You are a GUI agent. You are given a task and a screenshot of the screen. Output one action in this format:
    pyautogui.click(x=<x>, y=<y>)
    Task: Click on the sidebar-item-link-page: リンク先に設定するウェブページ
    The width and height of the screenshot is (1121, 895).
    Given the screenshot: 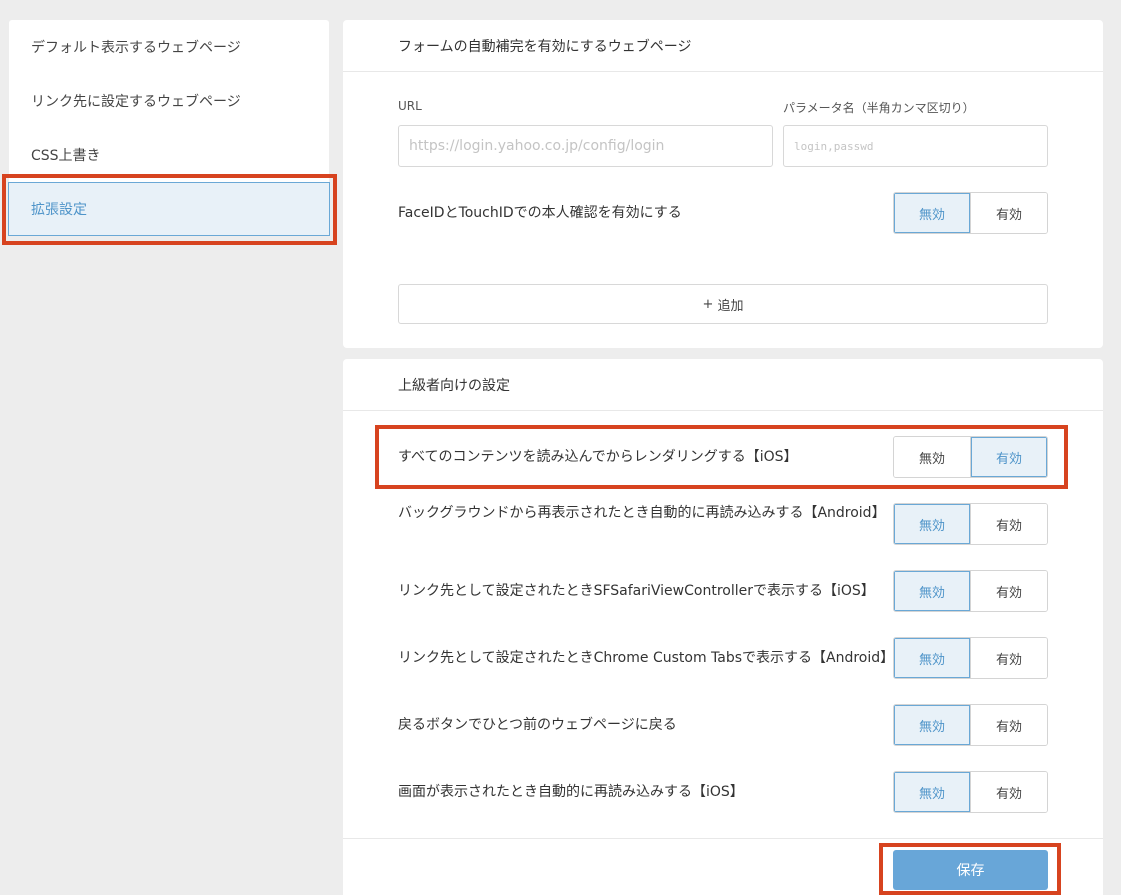 What is the action you would take?
    pyautogui.click(x=169, y=101)
    